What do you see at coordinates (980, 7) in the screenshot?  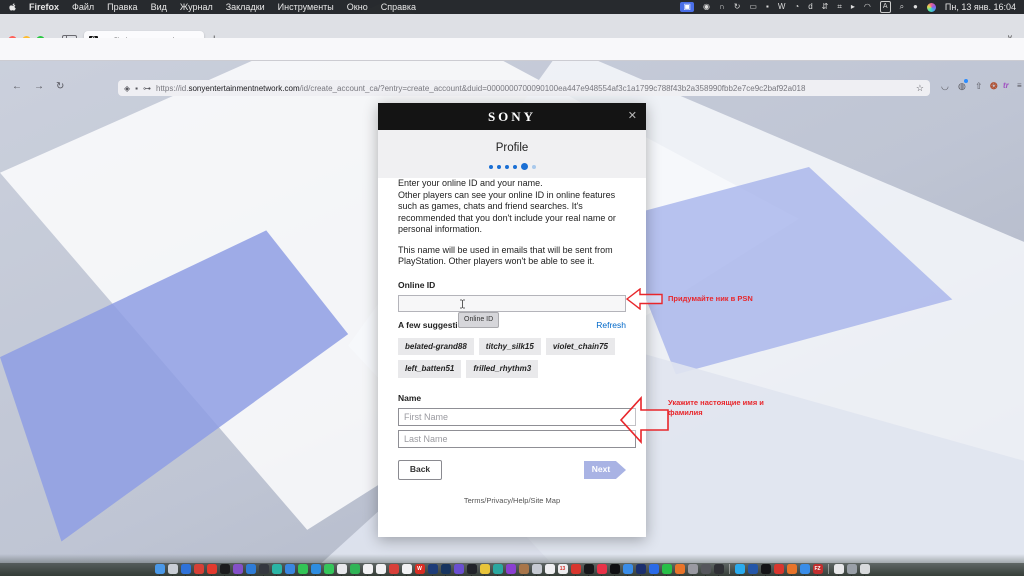 I see `menu-bar-clock: Пн, 13 янв. 16:04` at bounding box center [980, 7].